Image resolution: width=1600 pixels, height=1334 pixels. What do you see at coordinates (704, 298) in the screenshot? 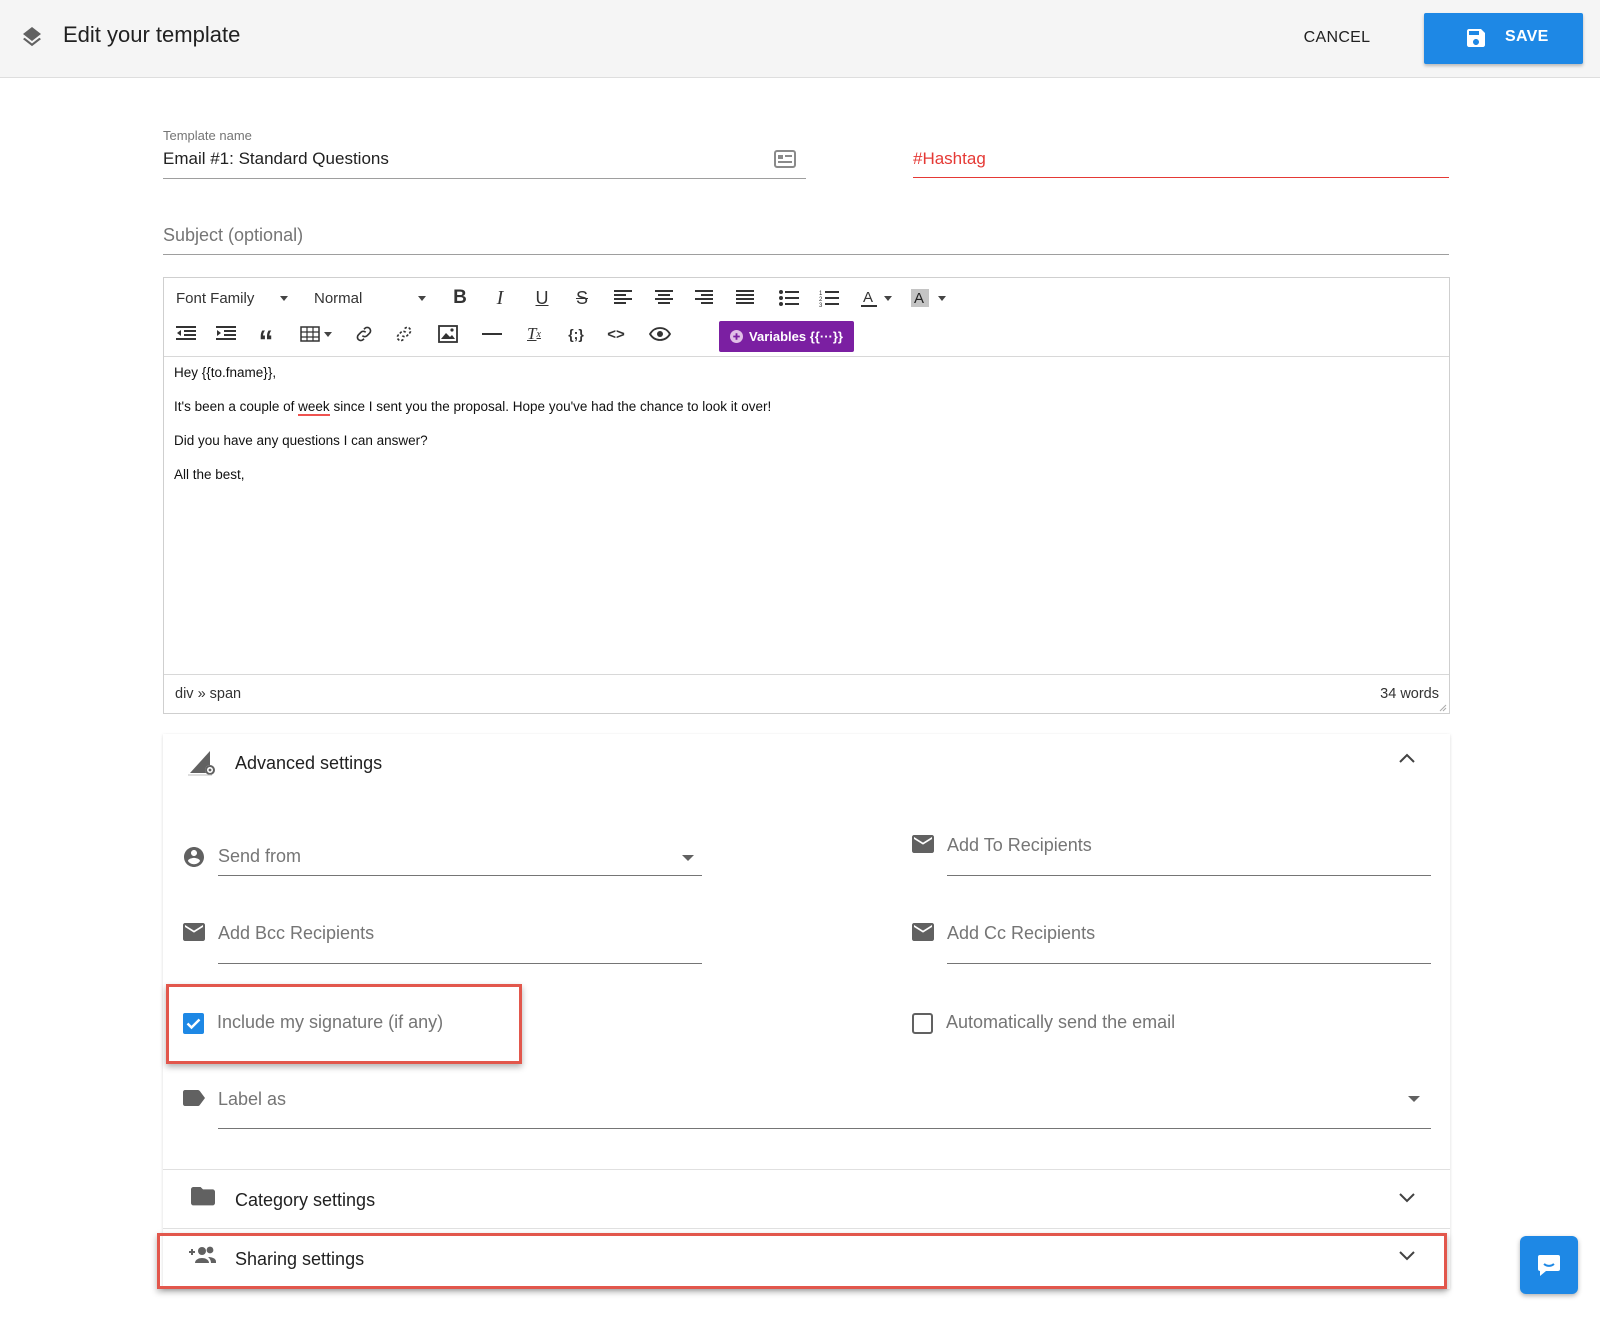
I see `align-right-icon` at bounding box center [704, 298].